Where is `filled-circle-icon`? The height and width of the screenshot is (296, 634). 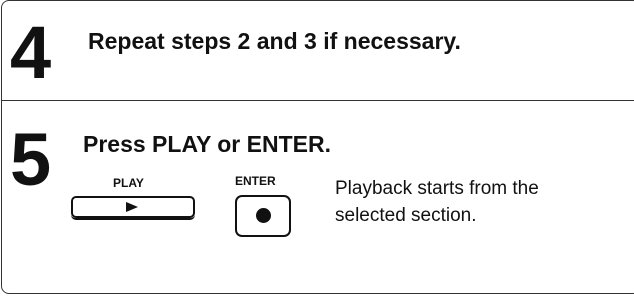
filled-circle-icon is located at coordinates (263, 215).